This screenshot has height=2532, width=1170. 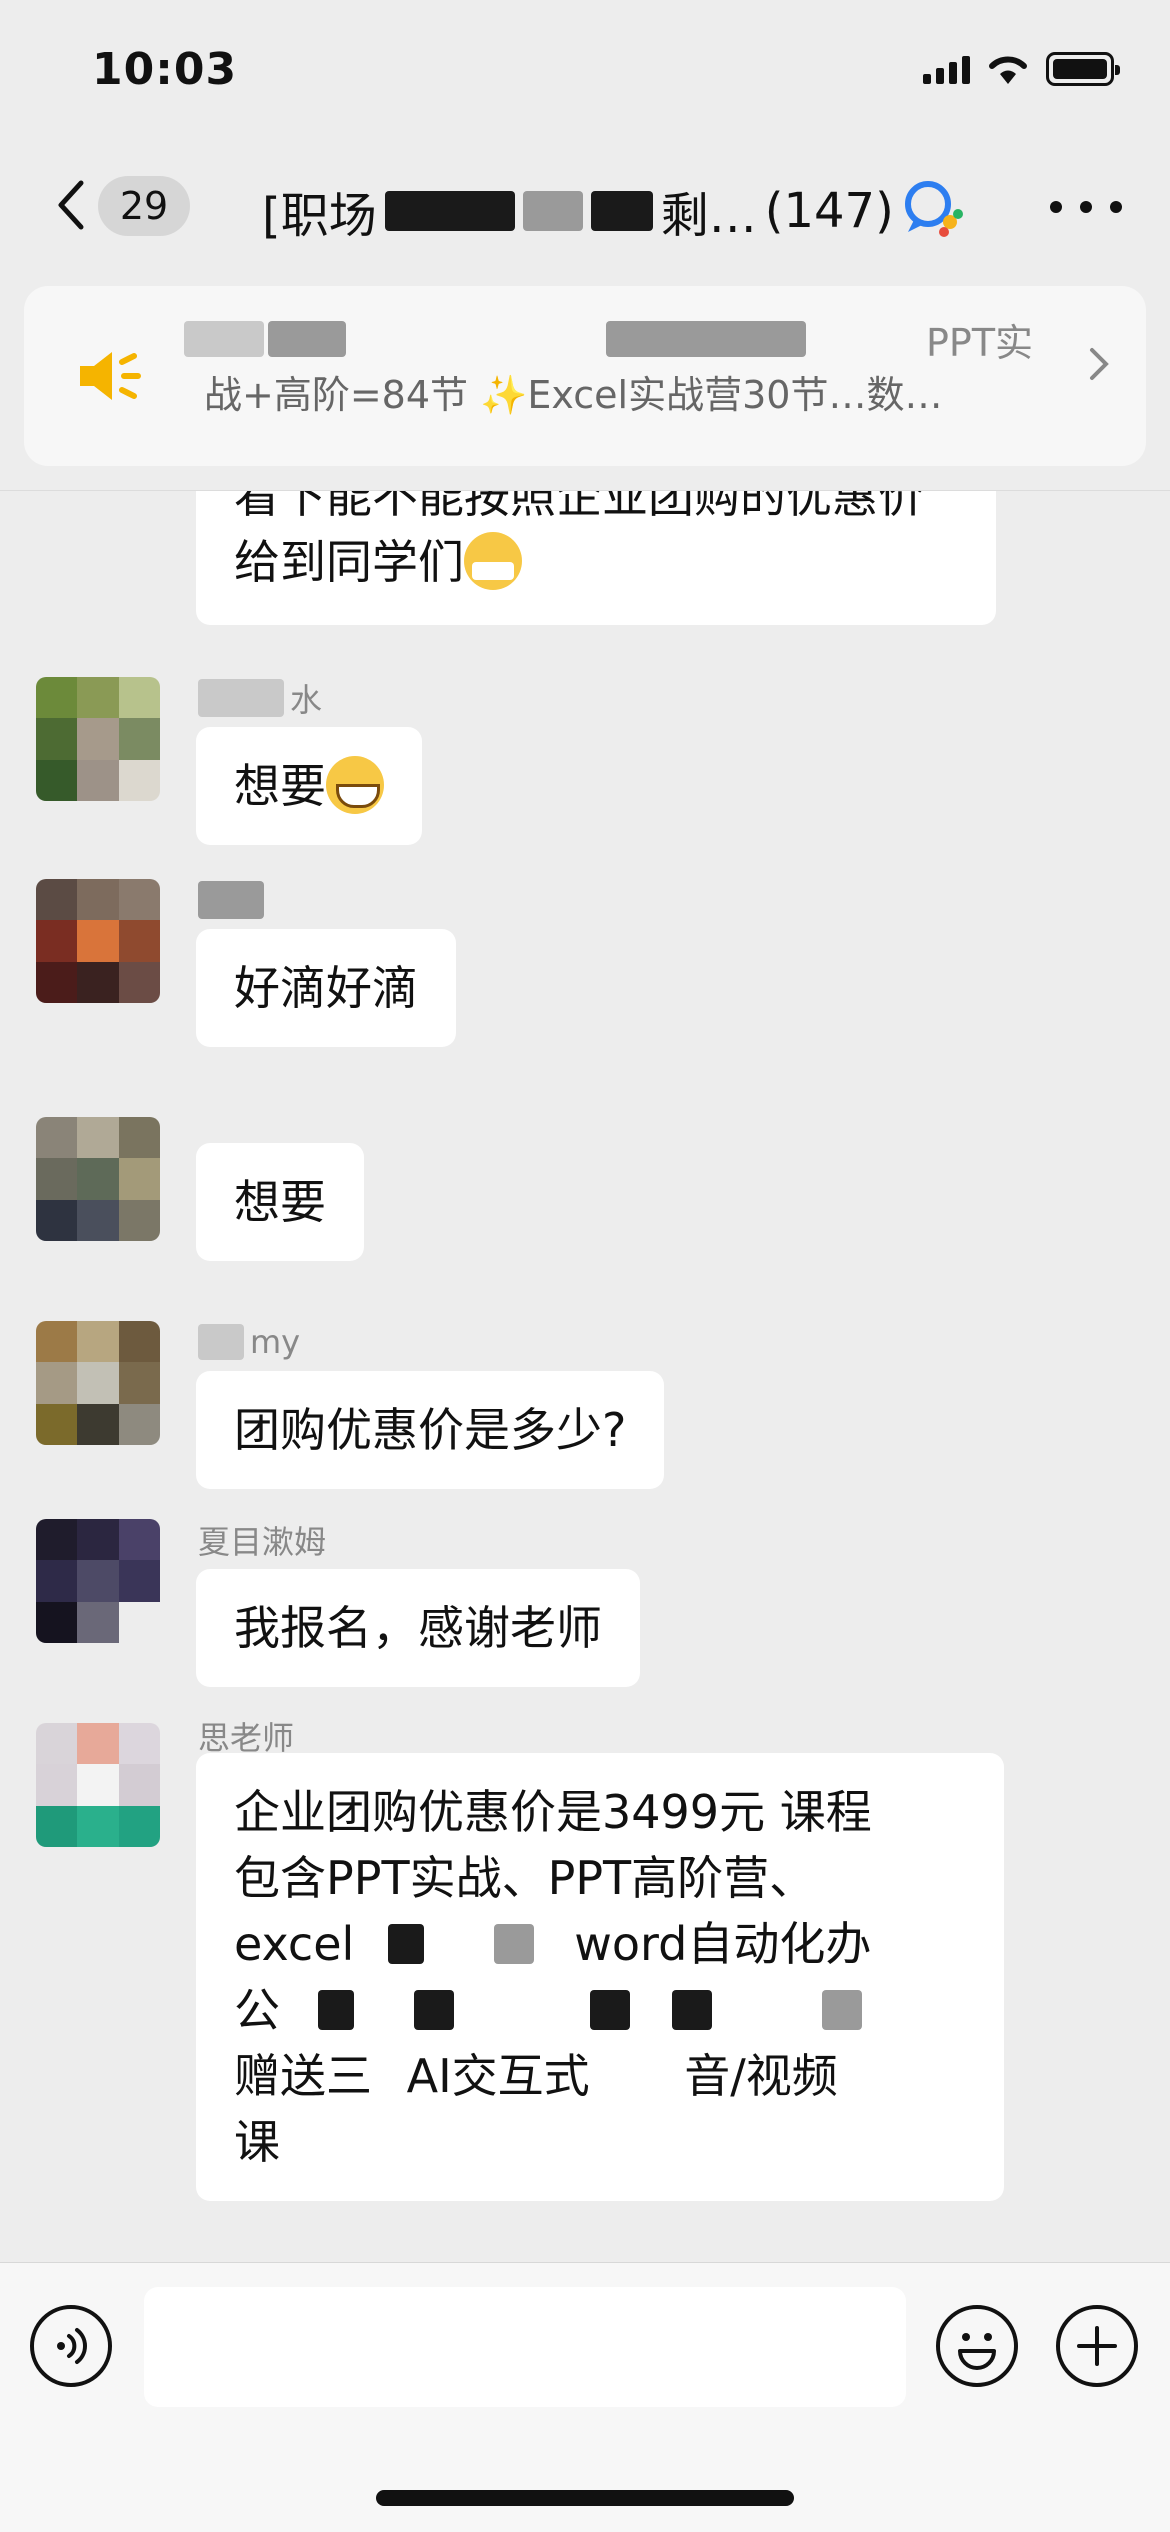 I want to click on message-text-fragment: excel, so click(x=294, y=1944).